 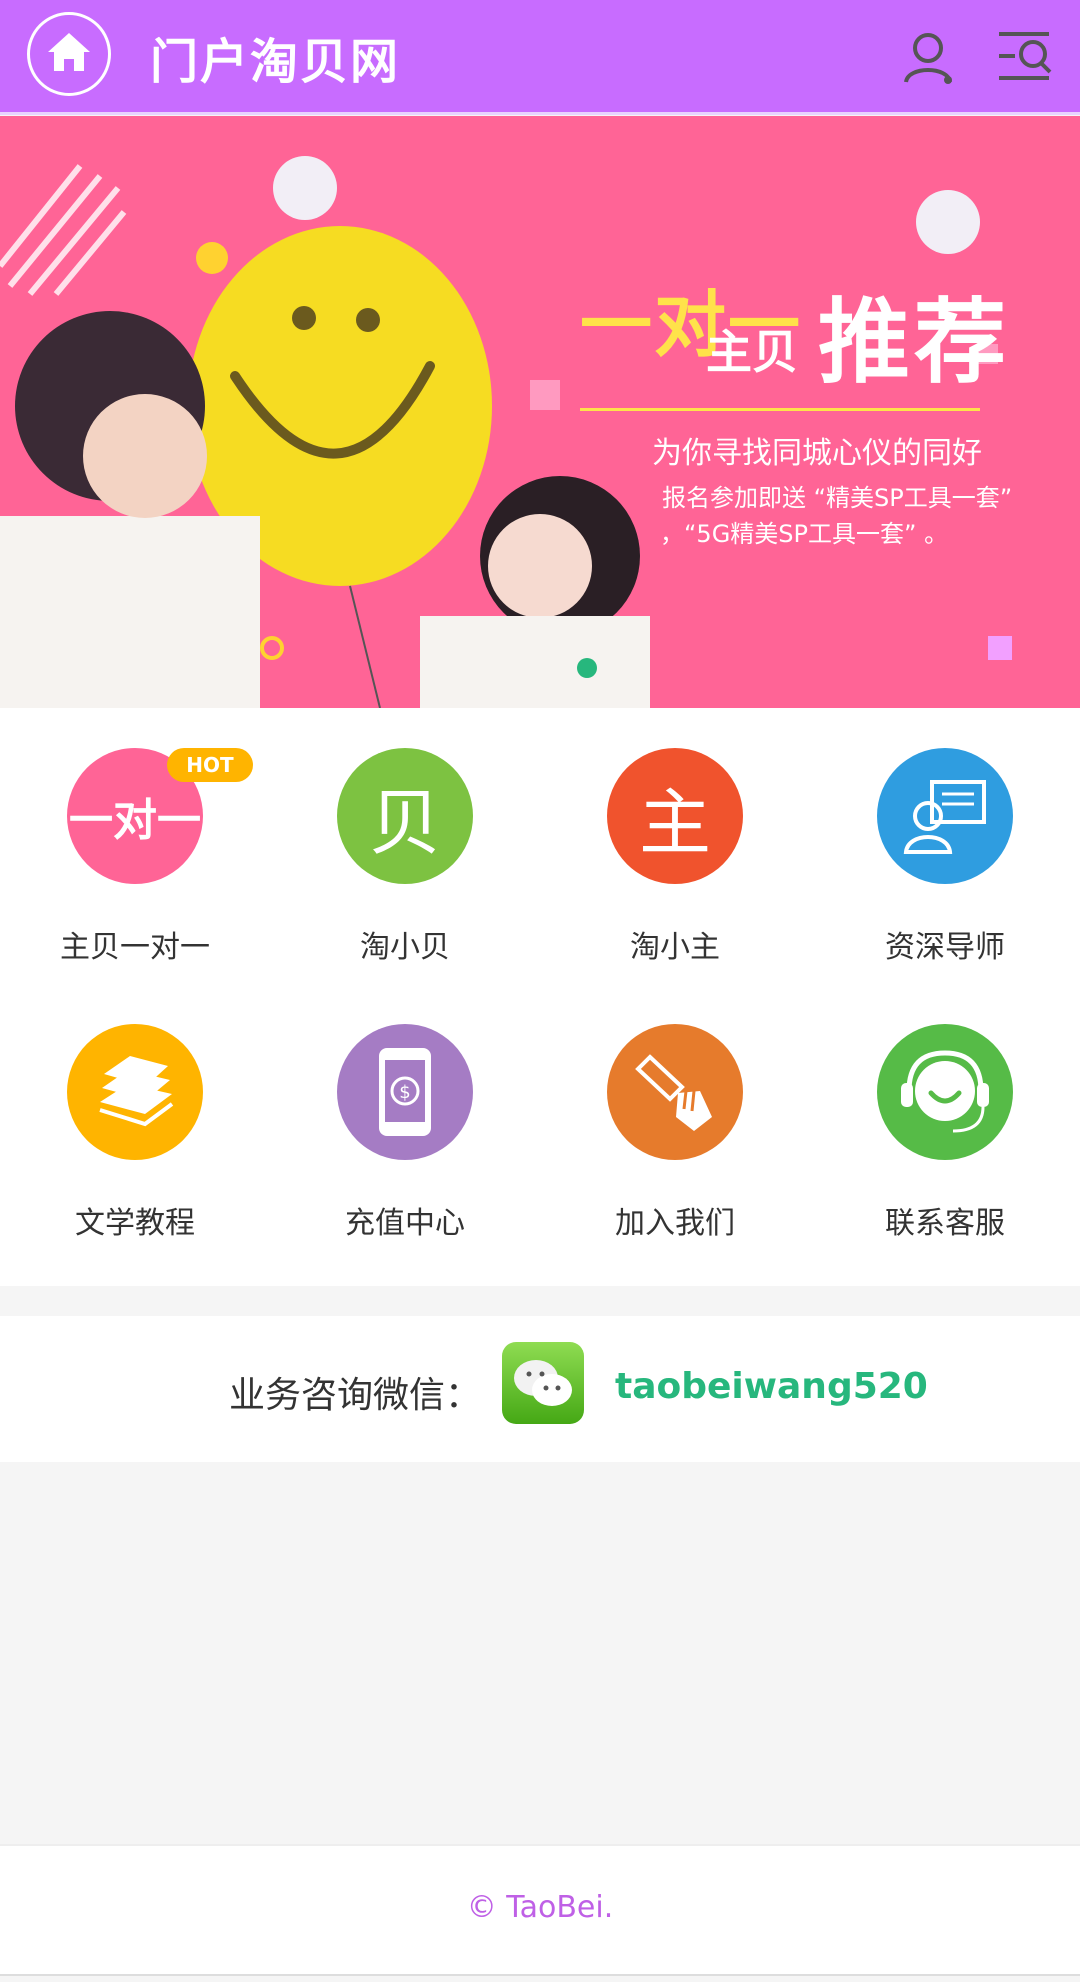 I want to click on banner-promo-1: 报名参加即送 “精美SP工具一套”, so click(x=837, y=498).